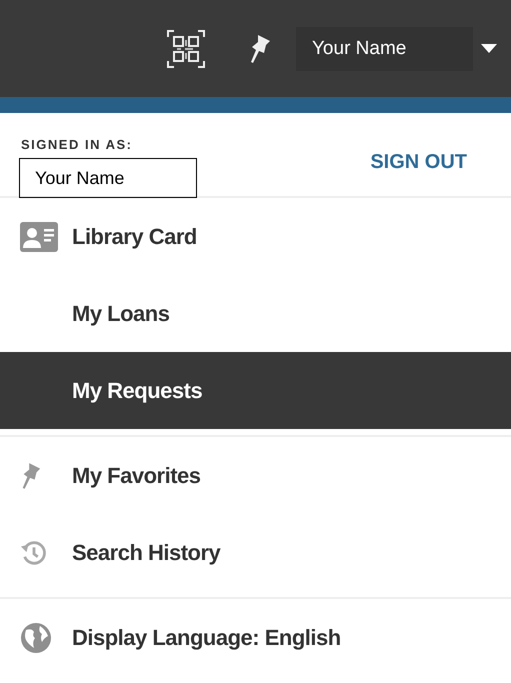  Describe the element at coordinates (255, 637) in the screenshot. I see `menu-item: Display Language: English` at that location.